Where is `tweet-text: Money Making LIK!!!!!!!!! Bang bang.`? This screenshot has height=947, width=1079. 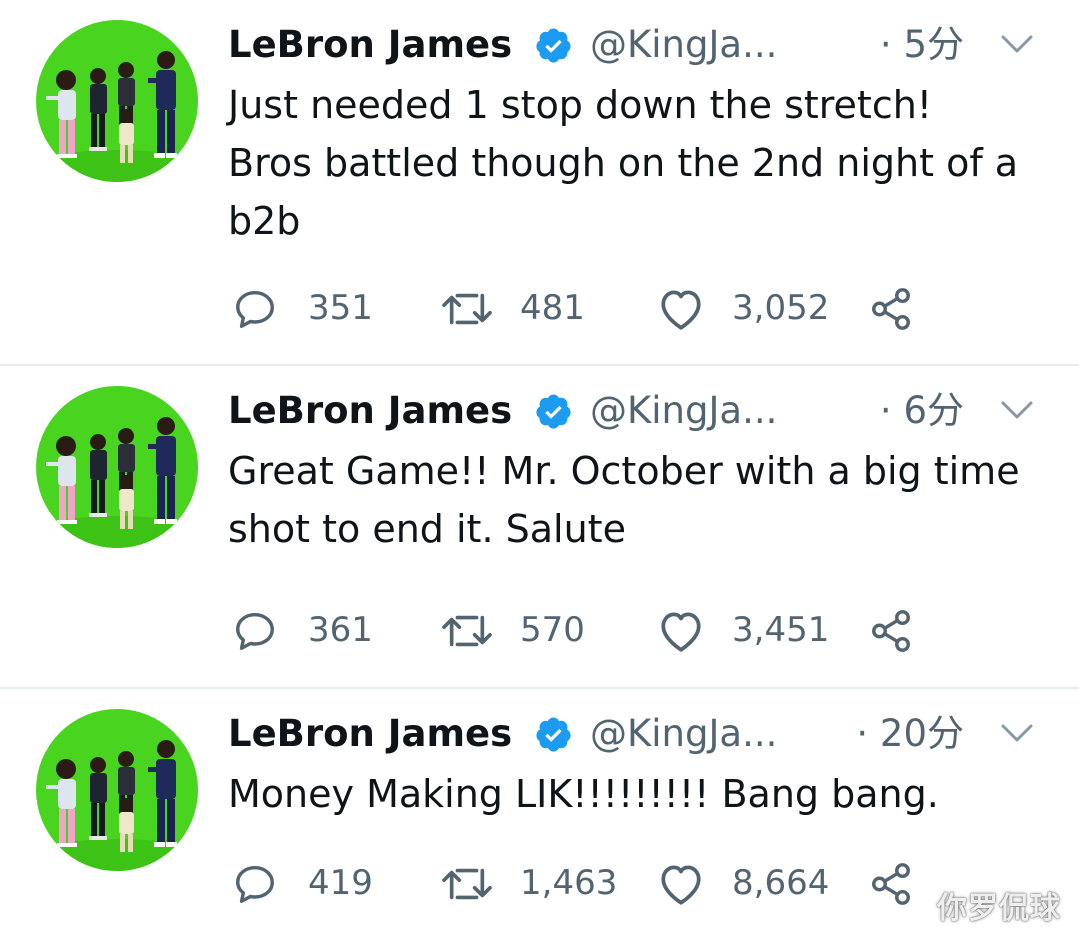
tweet-text: Money Making LIK!!!!!!!!! Bang bang. is located at coordinates (583, 794).